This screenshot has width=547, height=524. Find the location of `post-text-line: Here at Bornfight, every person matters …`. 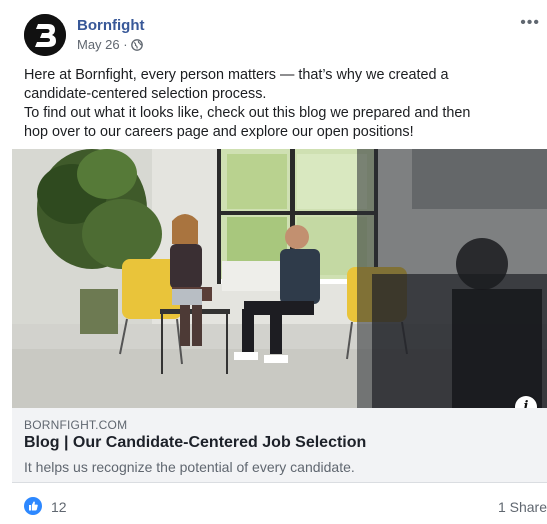

post-text-line: Here at Bornfight, every person matters … is located at coordinates (236, 75).